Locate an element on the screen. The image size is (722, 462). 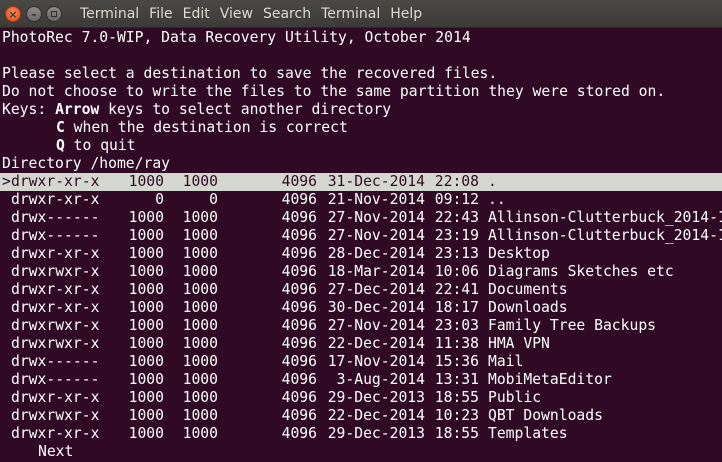
next-page-line: Next is located at coordinates (361, 452).